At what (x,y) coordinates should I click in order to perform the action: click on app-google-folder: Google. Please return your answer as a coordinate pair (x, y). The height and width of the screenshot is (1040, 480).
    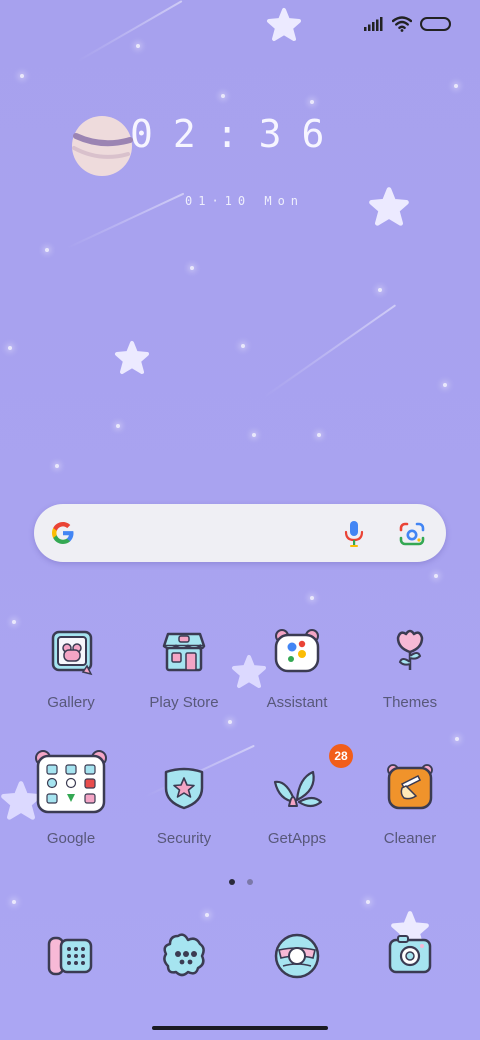
    Looking at the image, I should click on (71, 798).